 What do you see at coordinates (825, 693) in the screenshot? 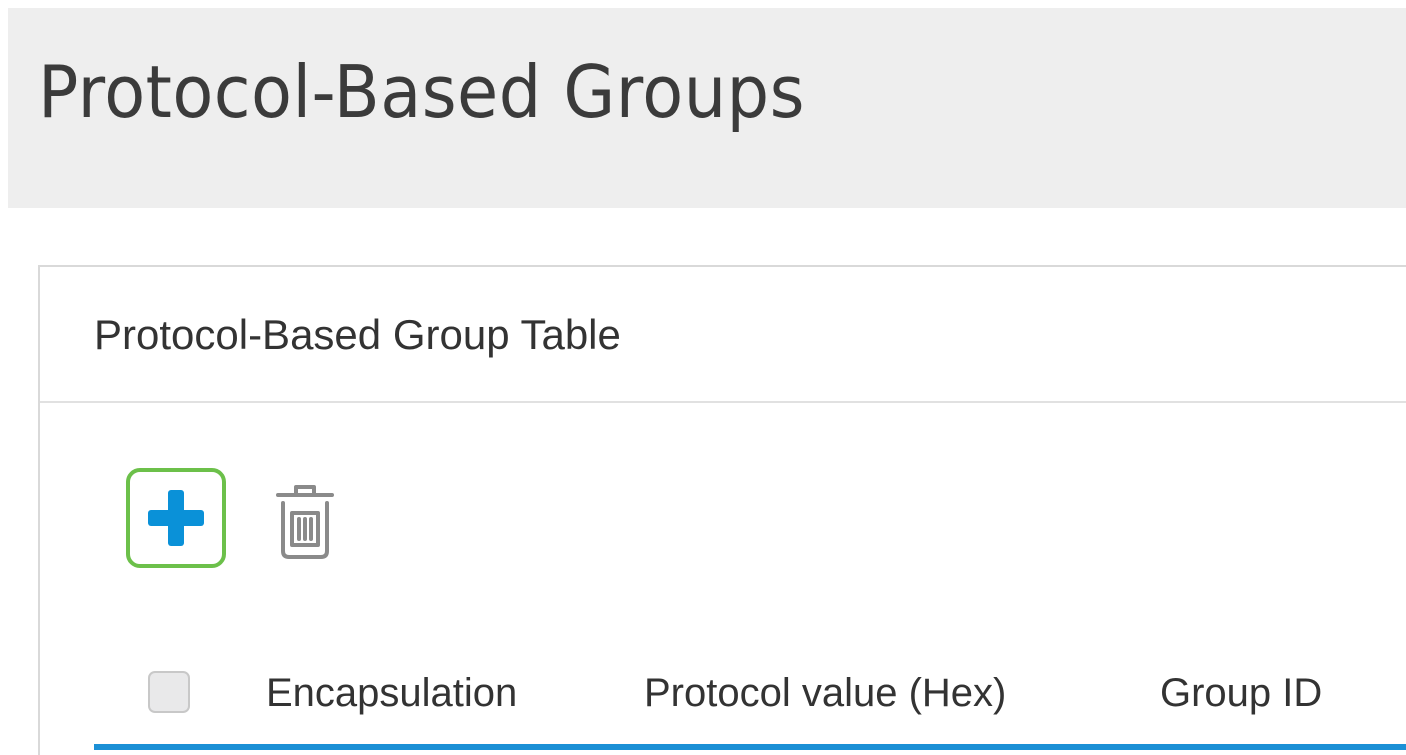
I see `column-header-protocol-value: Protocol value (Hex)` at bounding box center [825, 693].